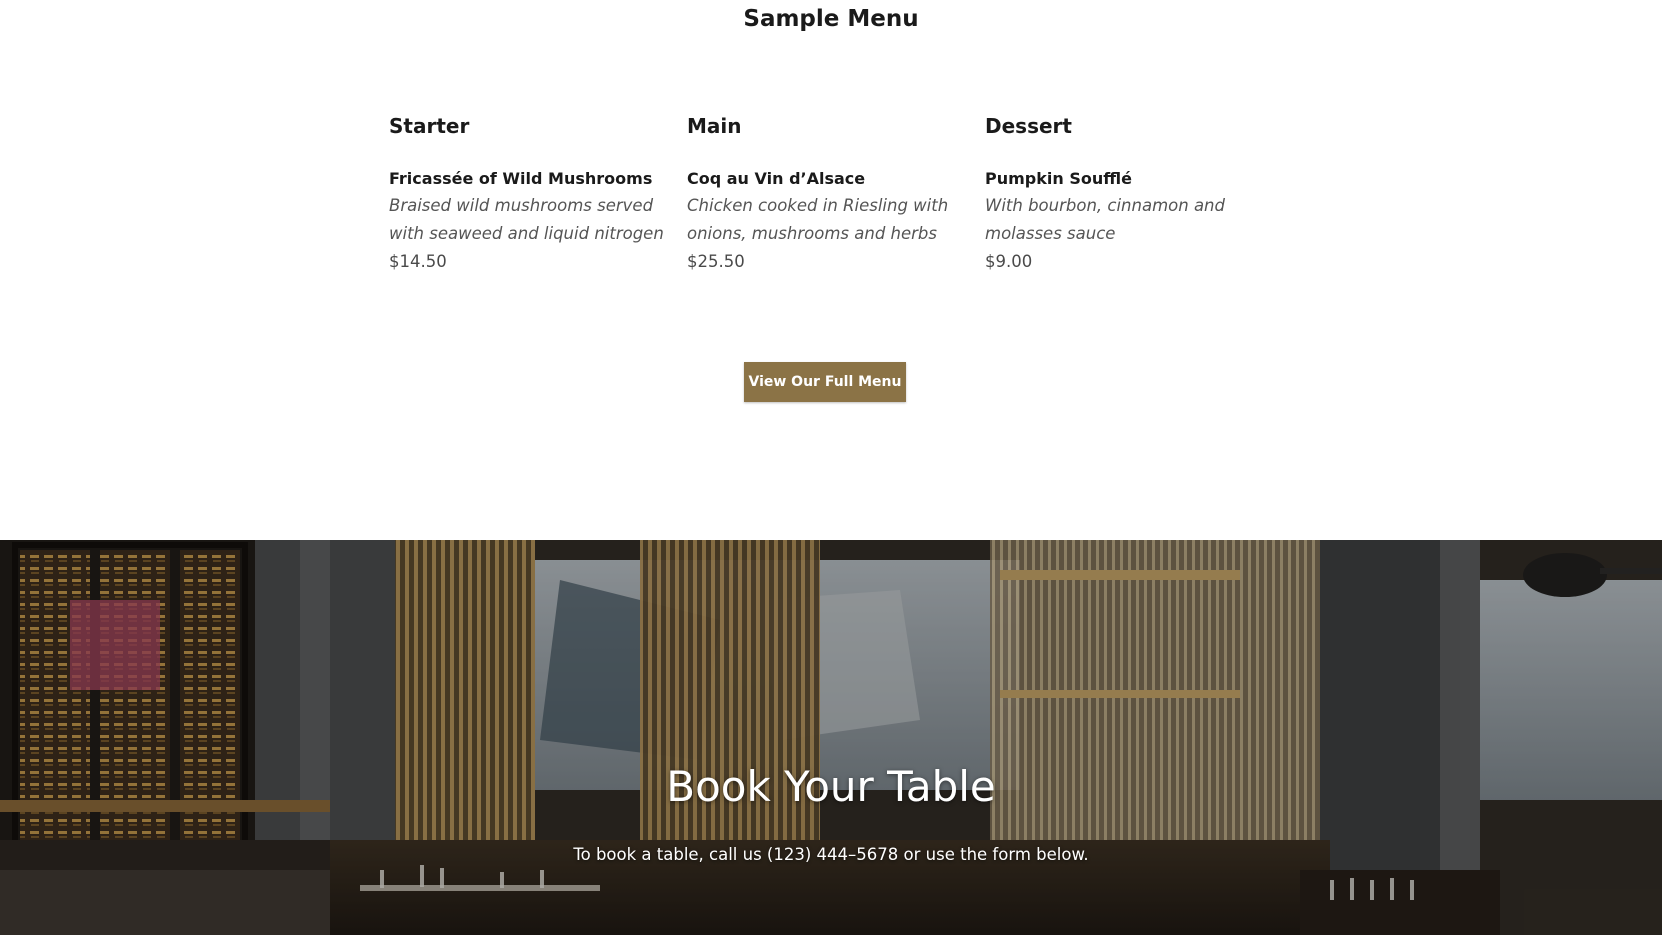 Image resolution: width=1662 pixels, height=935 pixels. Describe the element at coordinates (1050, 233) in the screenshot. I see `dish-description: molasses sauce` at that location.